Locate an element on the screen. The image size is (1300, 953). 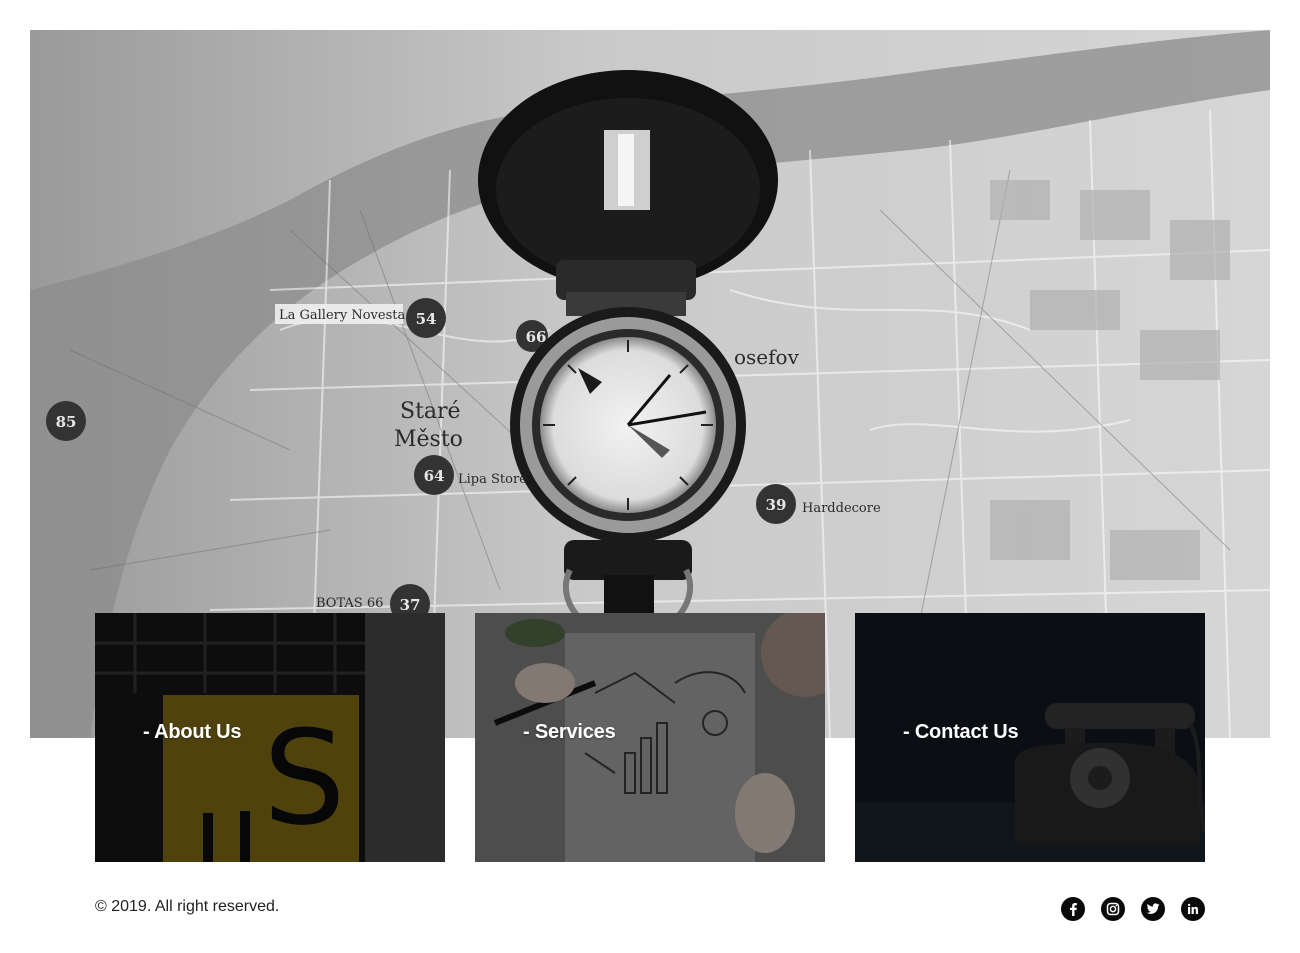
instagram-icon is located at coordinates (1113, 909).